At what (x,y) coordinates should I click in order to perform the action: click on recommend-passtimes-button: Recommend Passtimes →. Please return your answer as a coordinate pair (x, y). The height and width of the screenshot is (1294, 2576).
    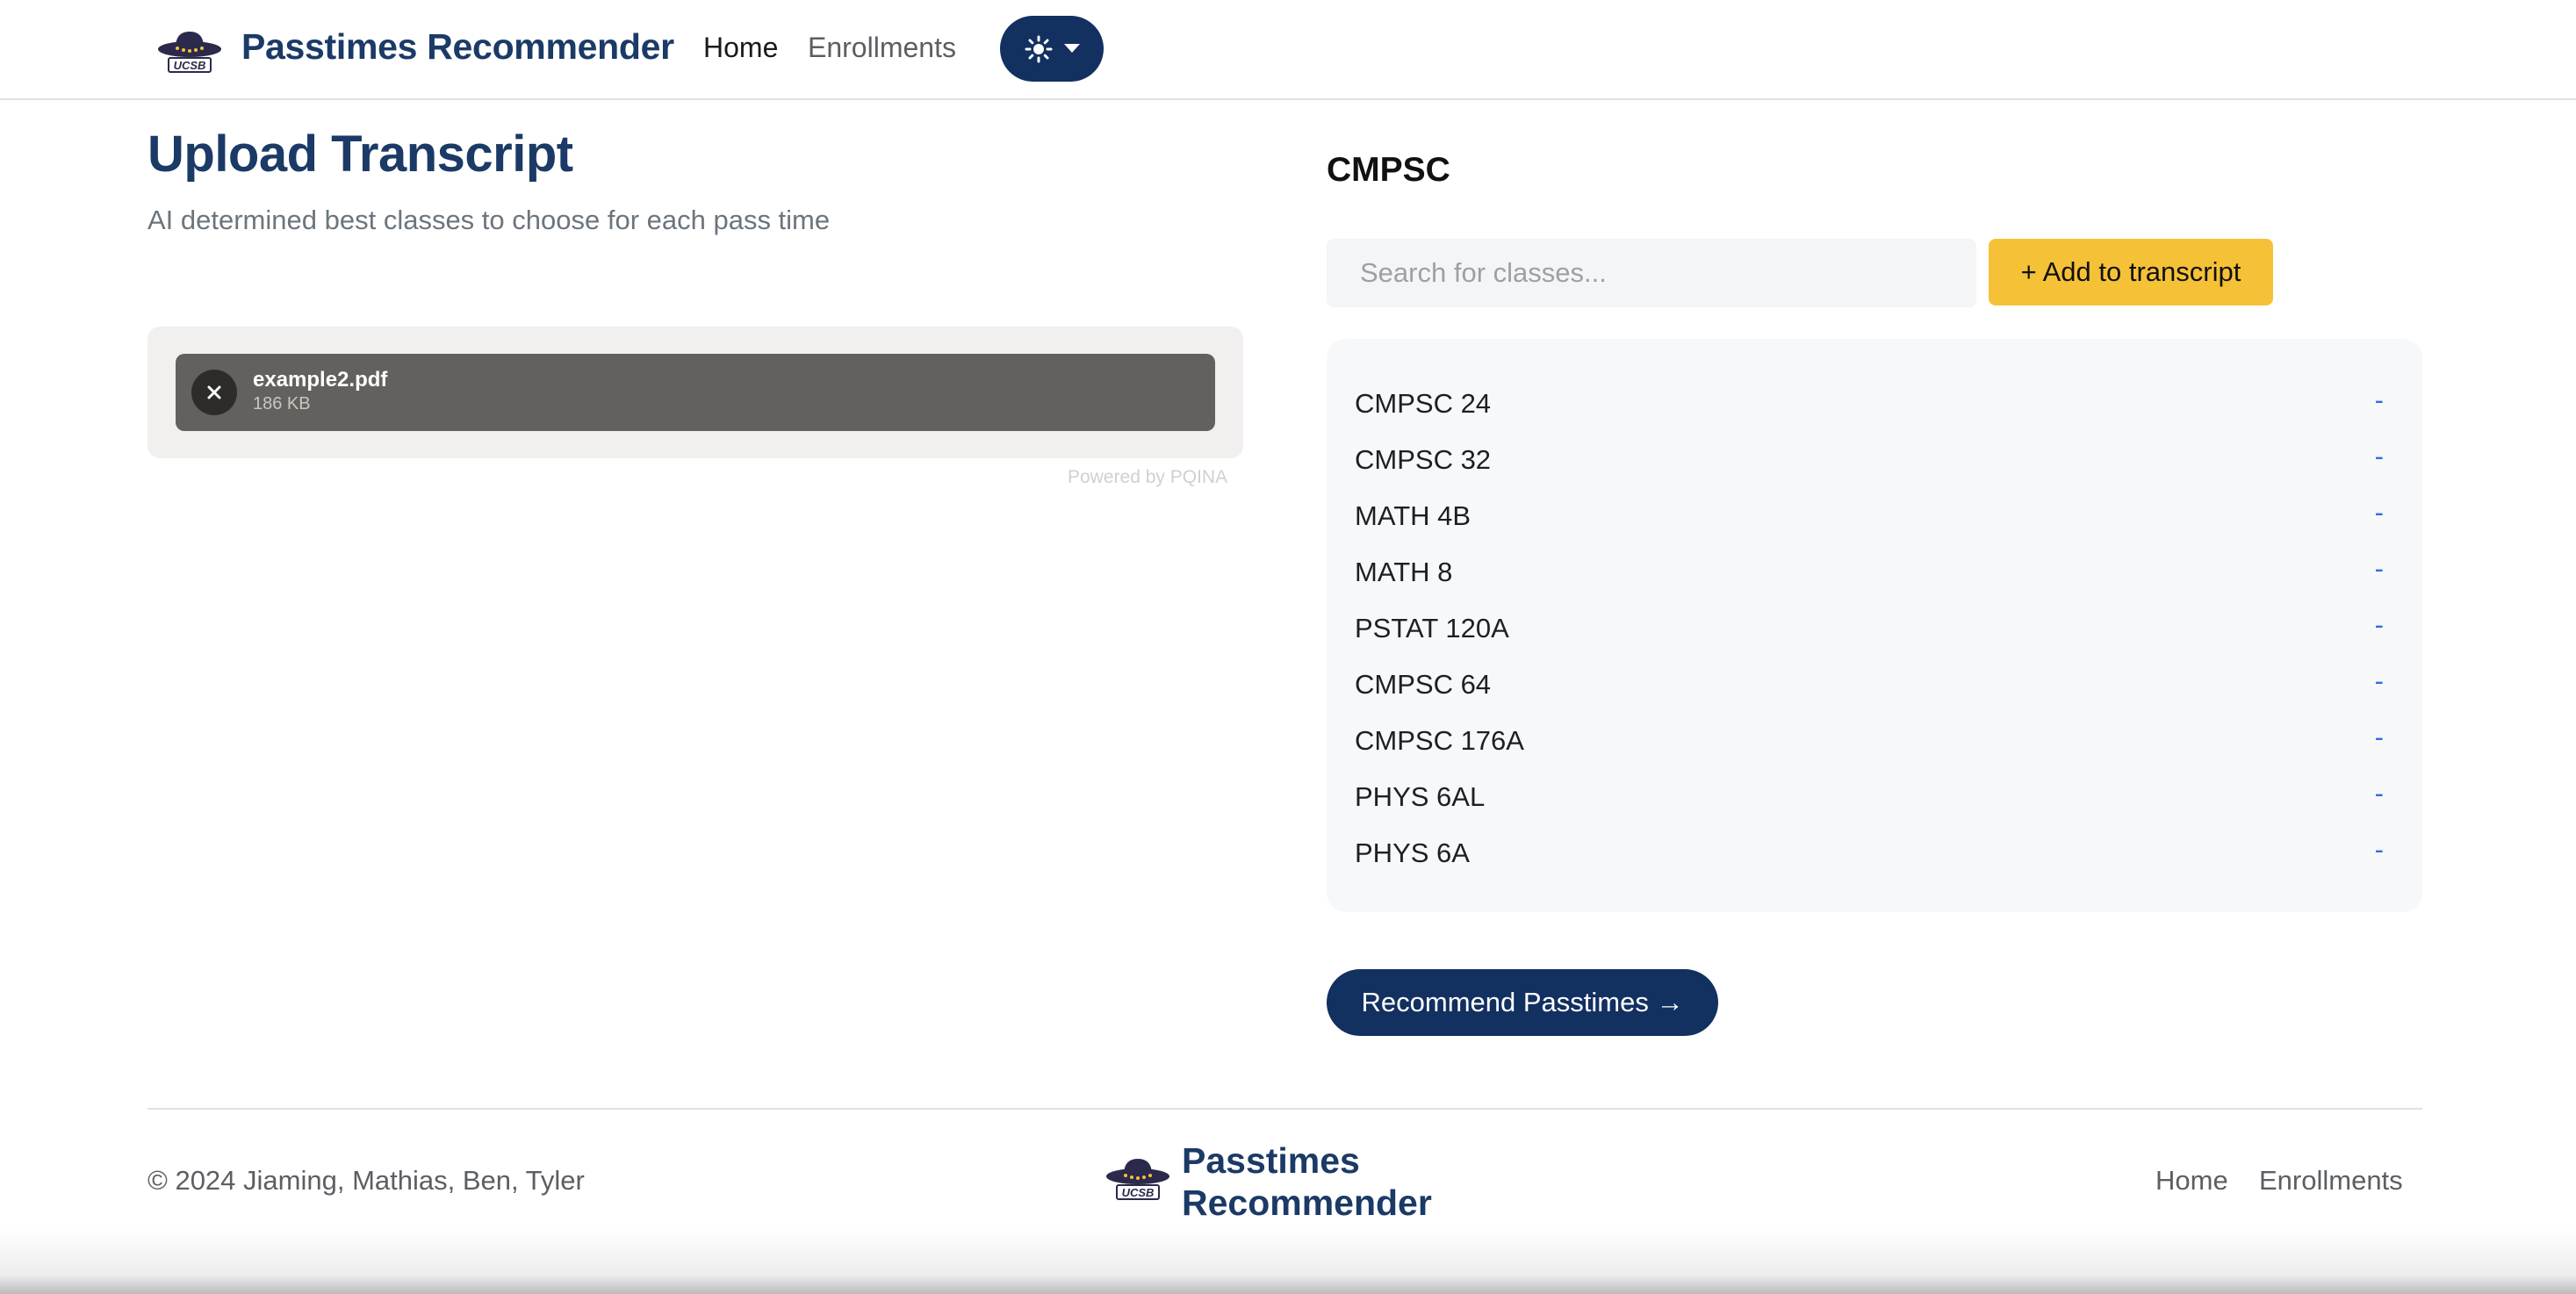
    Looking at the image, I should click on (1522, 1002).